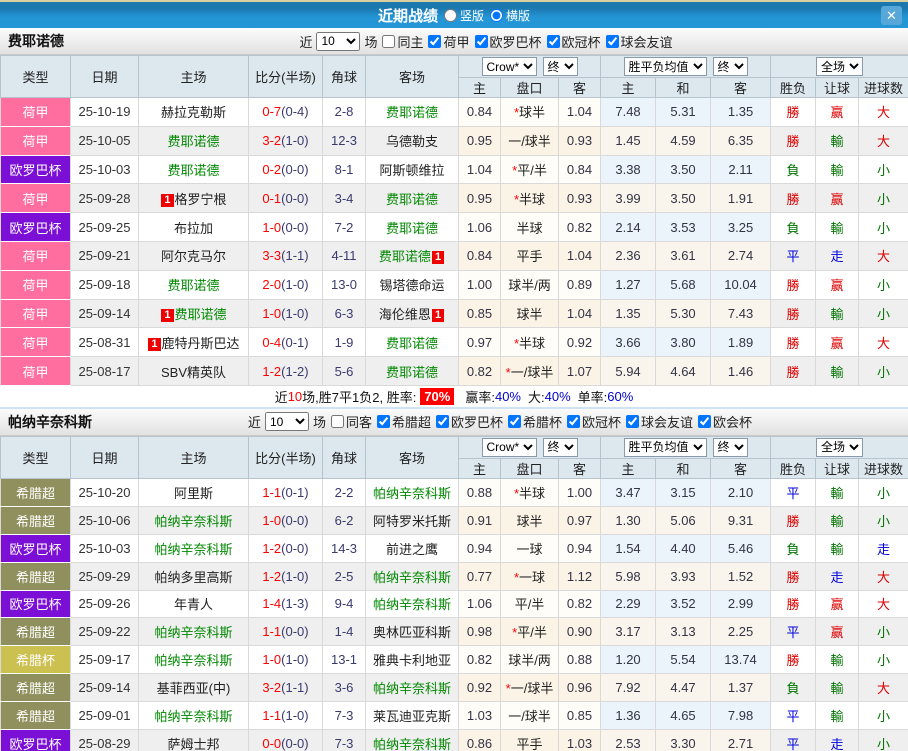 The height and width of the screenshot is (751, 908). Describe the element at coordinates (683, 112) in the screenshot. I see `avg-draw-odds: 5.31` at that location.